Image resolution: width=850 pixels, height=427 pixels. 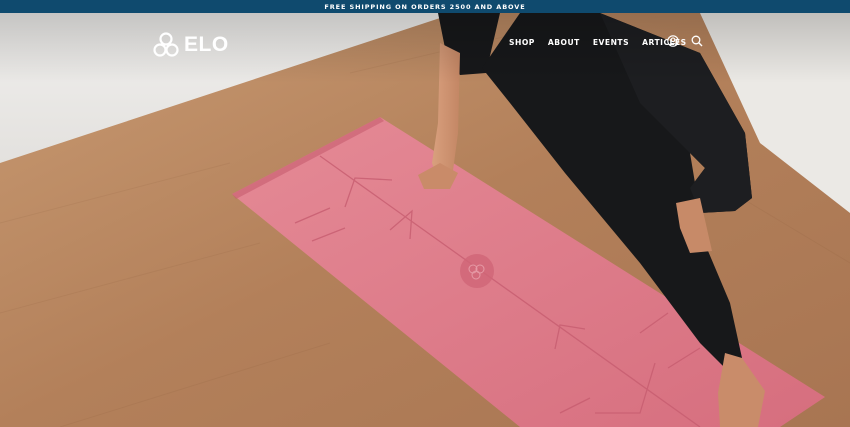 I want to click on nav-events: EVENTS, so click(x=611, y=42).